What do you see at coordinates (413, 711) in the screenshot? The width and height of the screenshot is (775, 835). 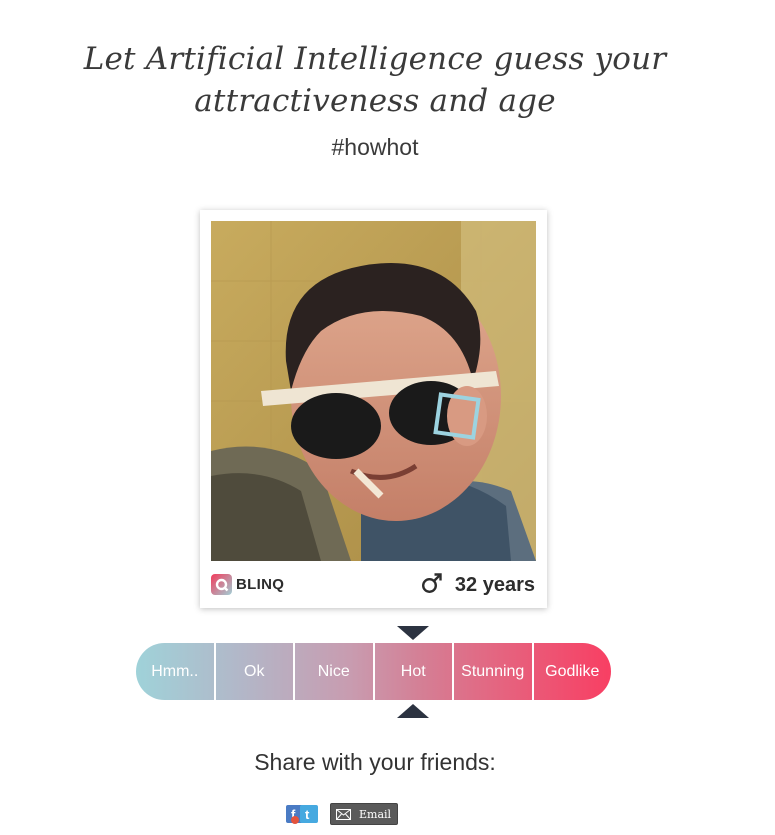 I see `scale-pointer-bottom-icon` at bounding box center [413, 711].